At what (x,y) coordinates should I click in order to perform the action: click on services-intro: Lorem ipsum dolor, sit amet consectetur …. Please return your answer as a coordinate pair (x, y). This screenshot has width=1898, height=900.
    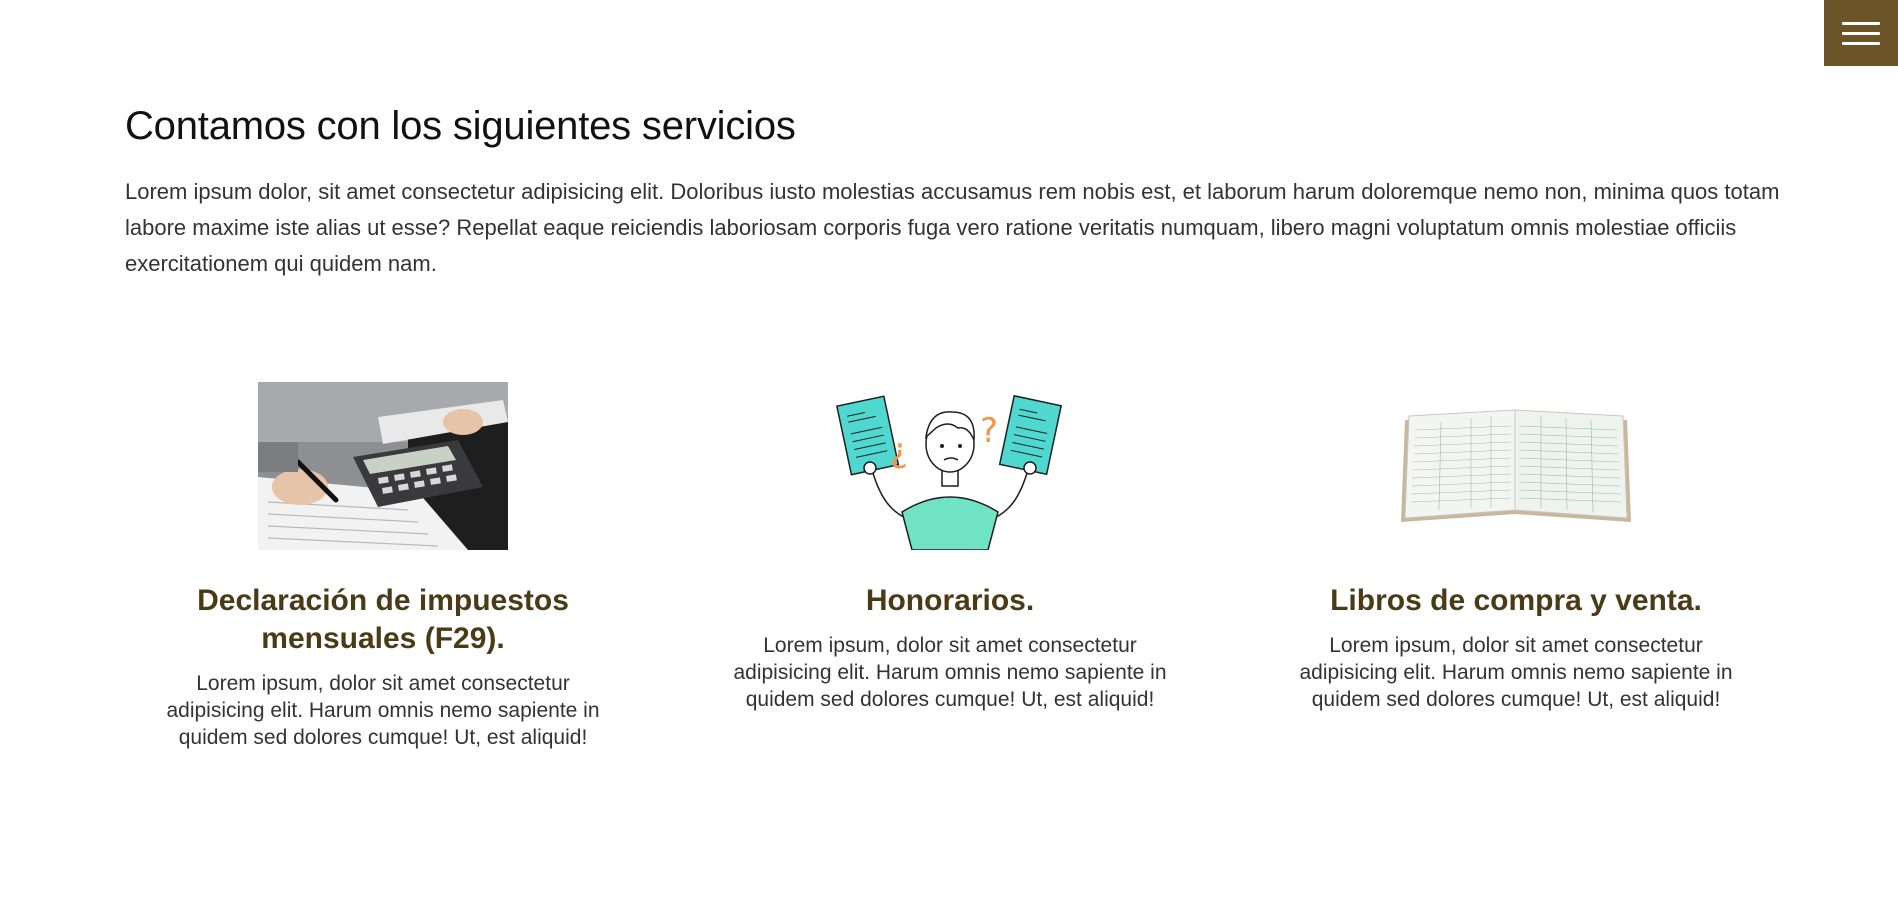
    Looking at the image, I should click on (952, 227).